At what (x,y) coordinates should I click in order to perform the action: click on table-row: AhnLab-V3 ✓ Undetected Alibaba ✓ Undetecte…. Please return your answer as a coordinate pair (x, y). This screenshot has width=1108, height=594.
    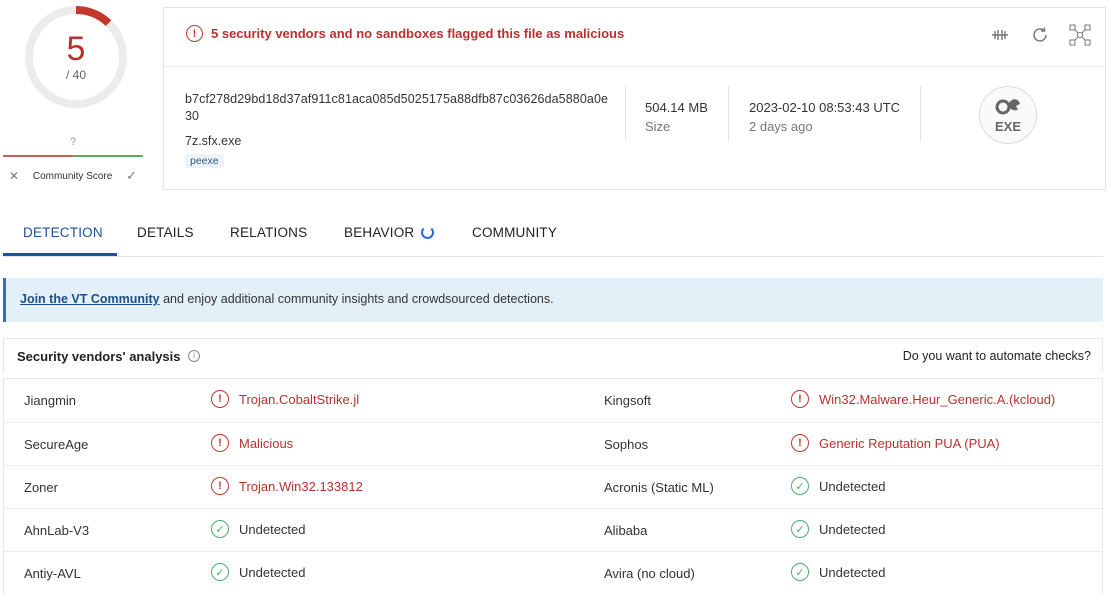
    Looking at the image, I should click on (553, 529).